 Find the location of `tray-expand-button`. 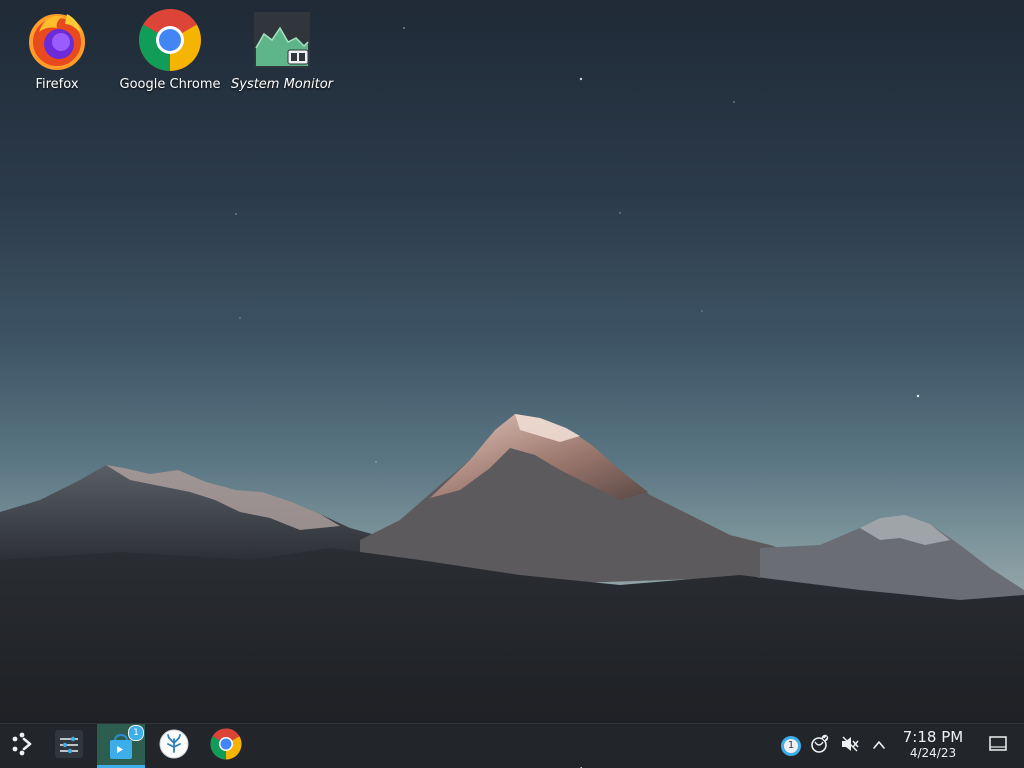

tray-expand-button is located at coordinates (879, 746).